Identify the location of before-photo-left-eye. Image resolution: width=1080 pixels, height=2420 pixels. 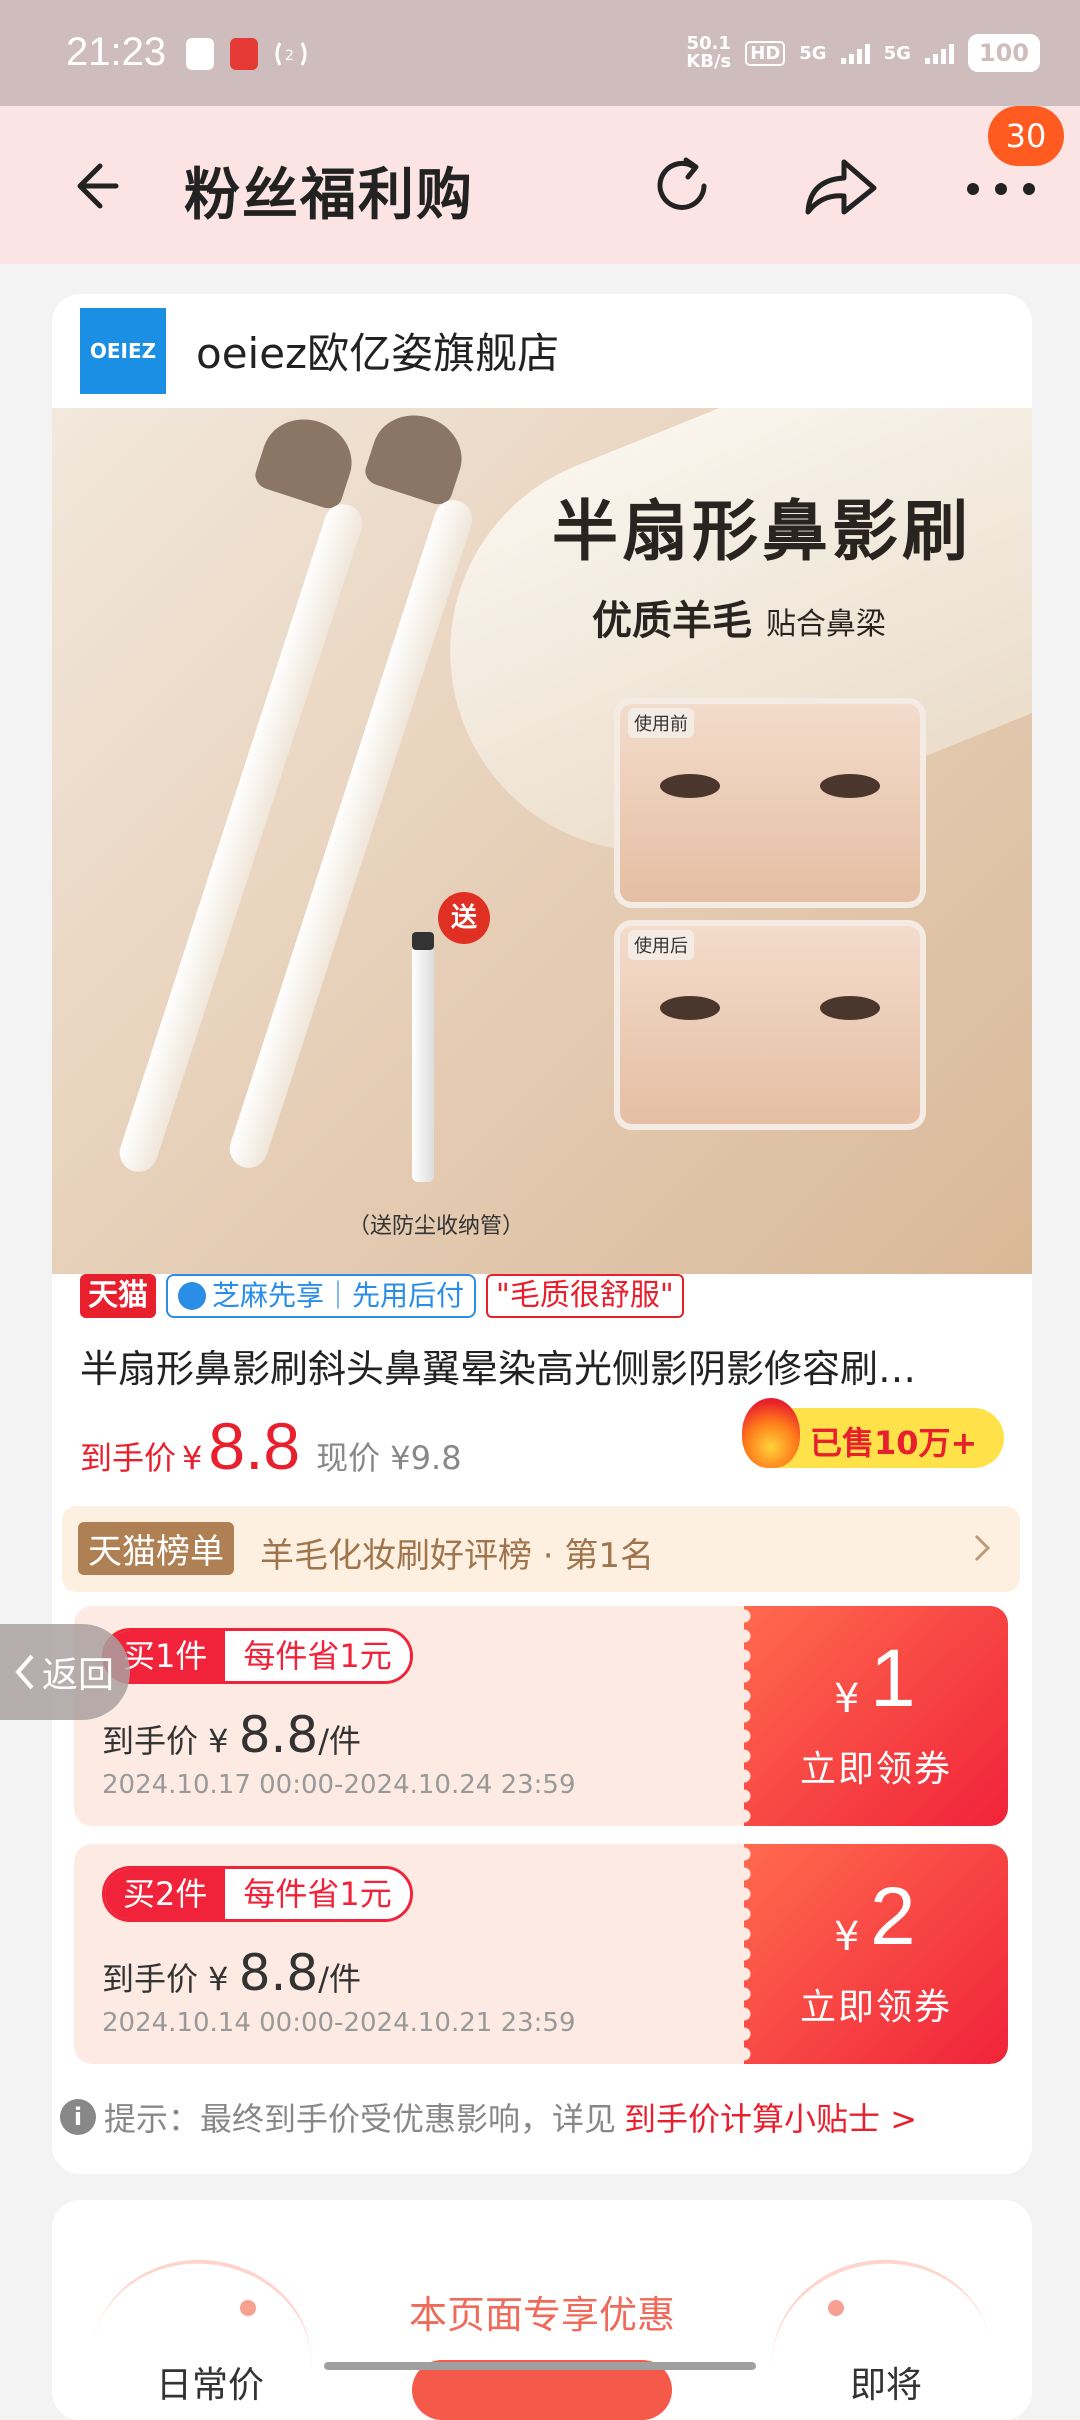
(690, 786).